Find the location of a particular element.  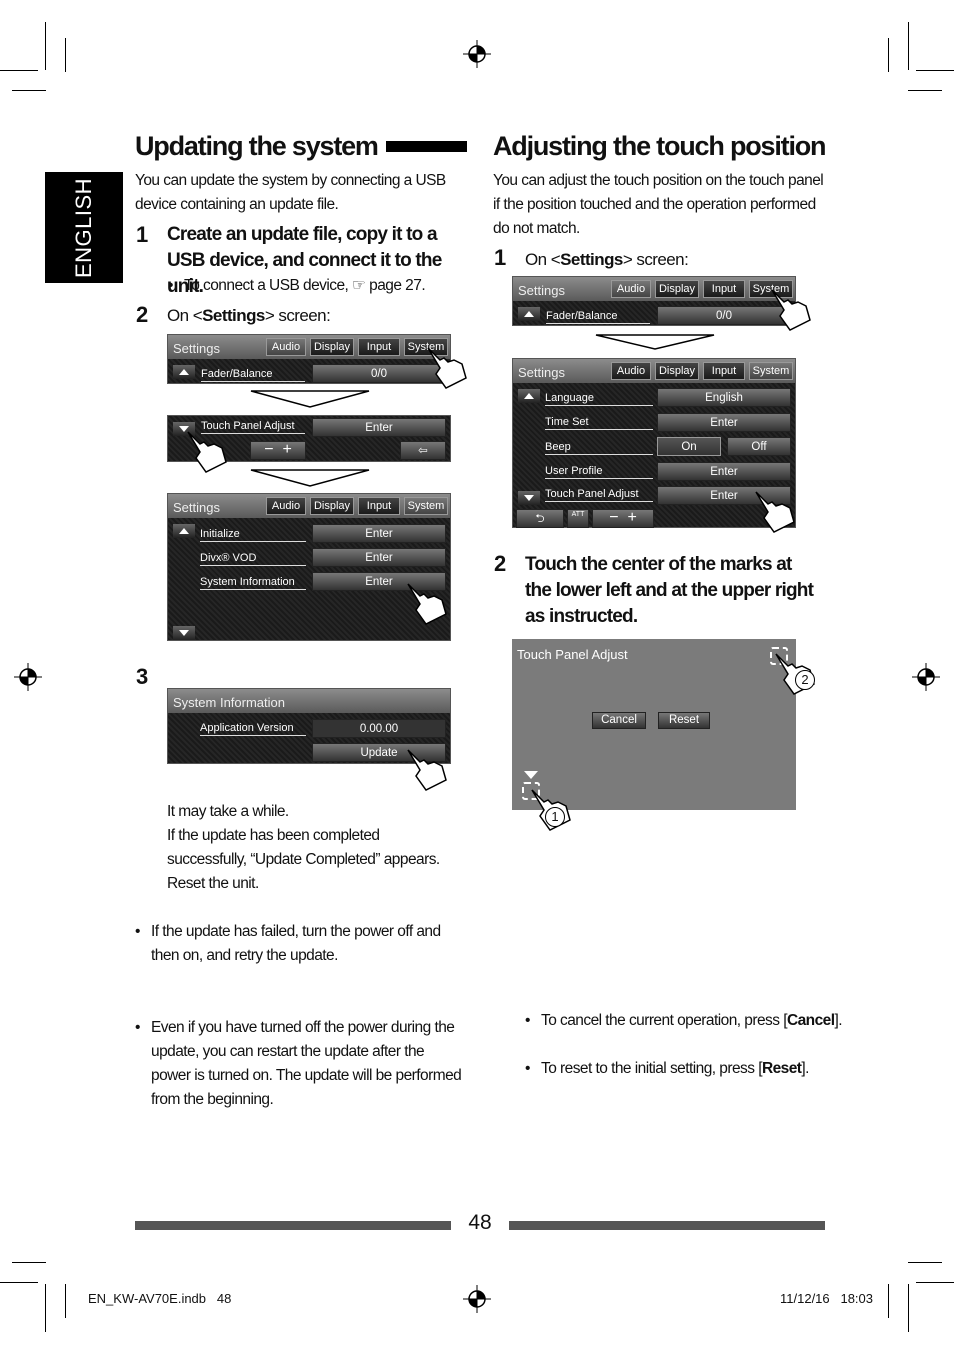

section-title: Updating the system is located at coordinates (301, 146).